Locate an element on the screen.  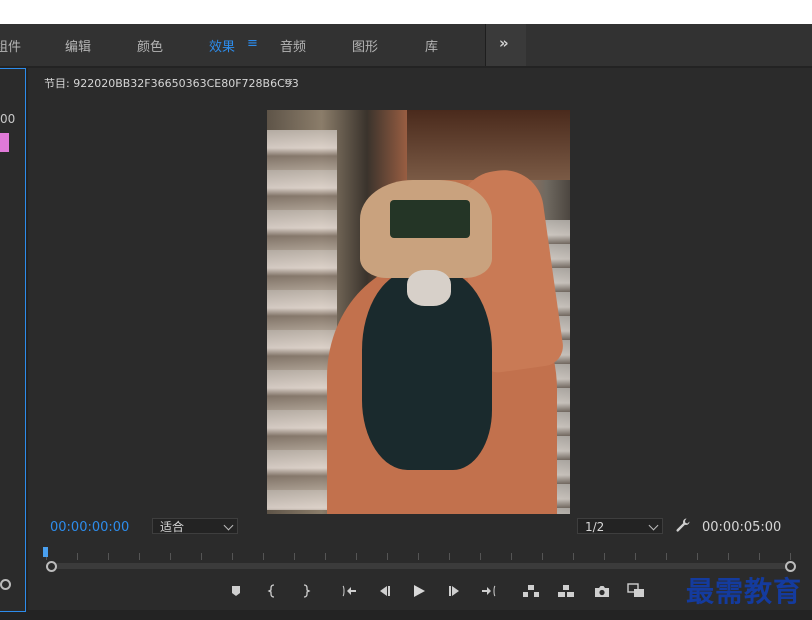
resolution-select: 1/2 is located at coordinates (620, 526).